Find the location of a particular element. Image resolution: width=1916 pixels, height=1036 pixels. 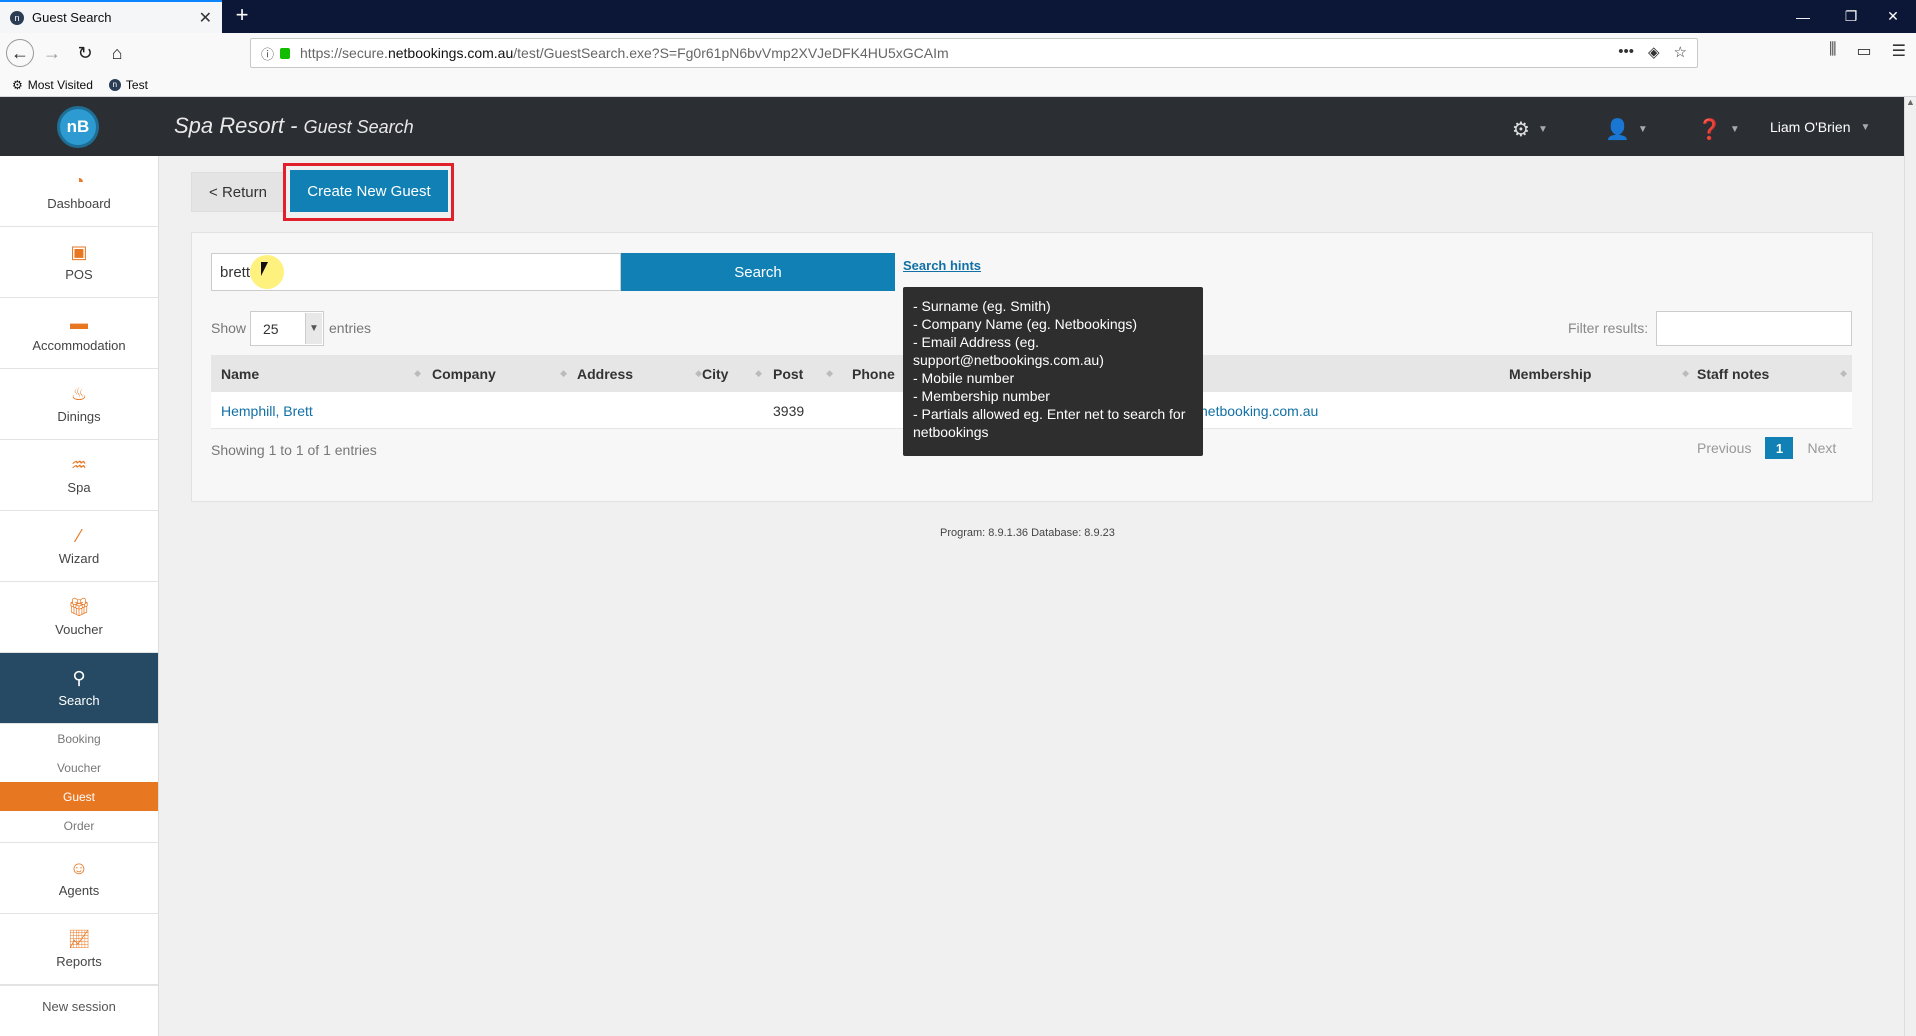

bookmark-most-visited: ⚙ Most Visited is located at coordinates (52, 85).